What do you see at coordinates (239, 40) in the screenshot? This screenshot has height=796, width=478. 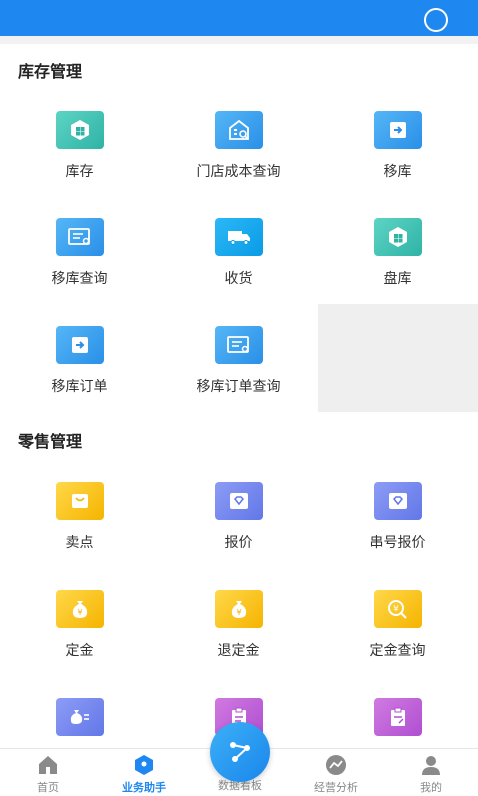 I see `divider` at bounding box center [239, 40].